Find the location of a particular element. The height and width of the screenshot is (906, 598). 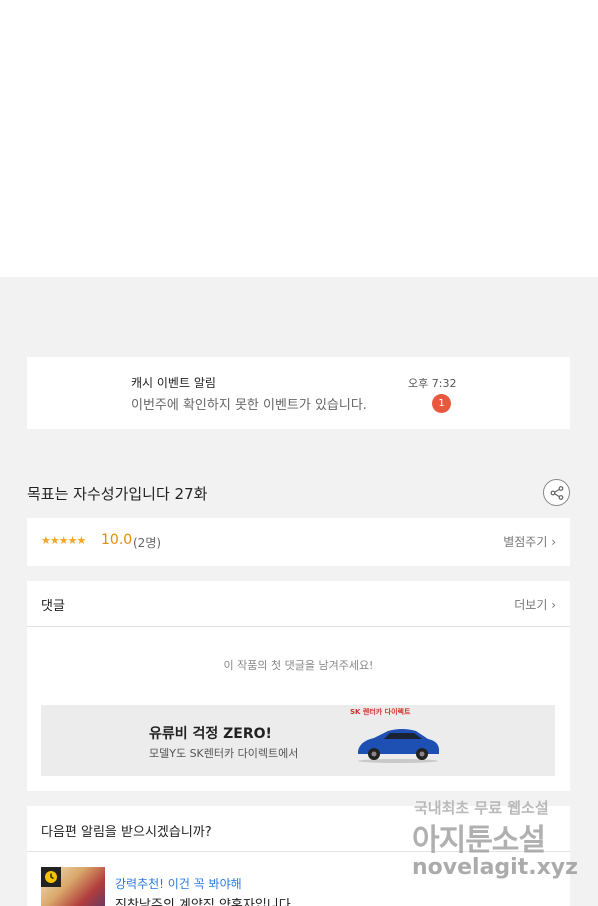

ad-title: 유류비 걱정 ZERO! is located at coordinates (210, 734).